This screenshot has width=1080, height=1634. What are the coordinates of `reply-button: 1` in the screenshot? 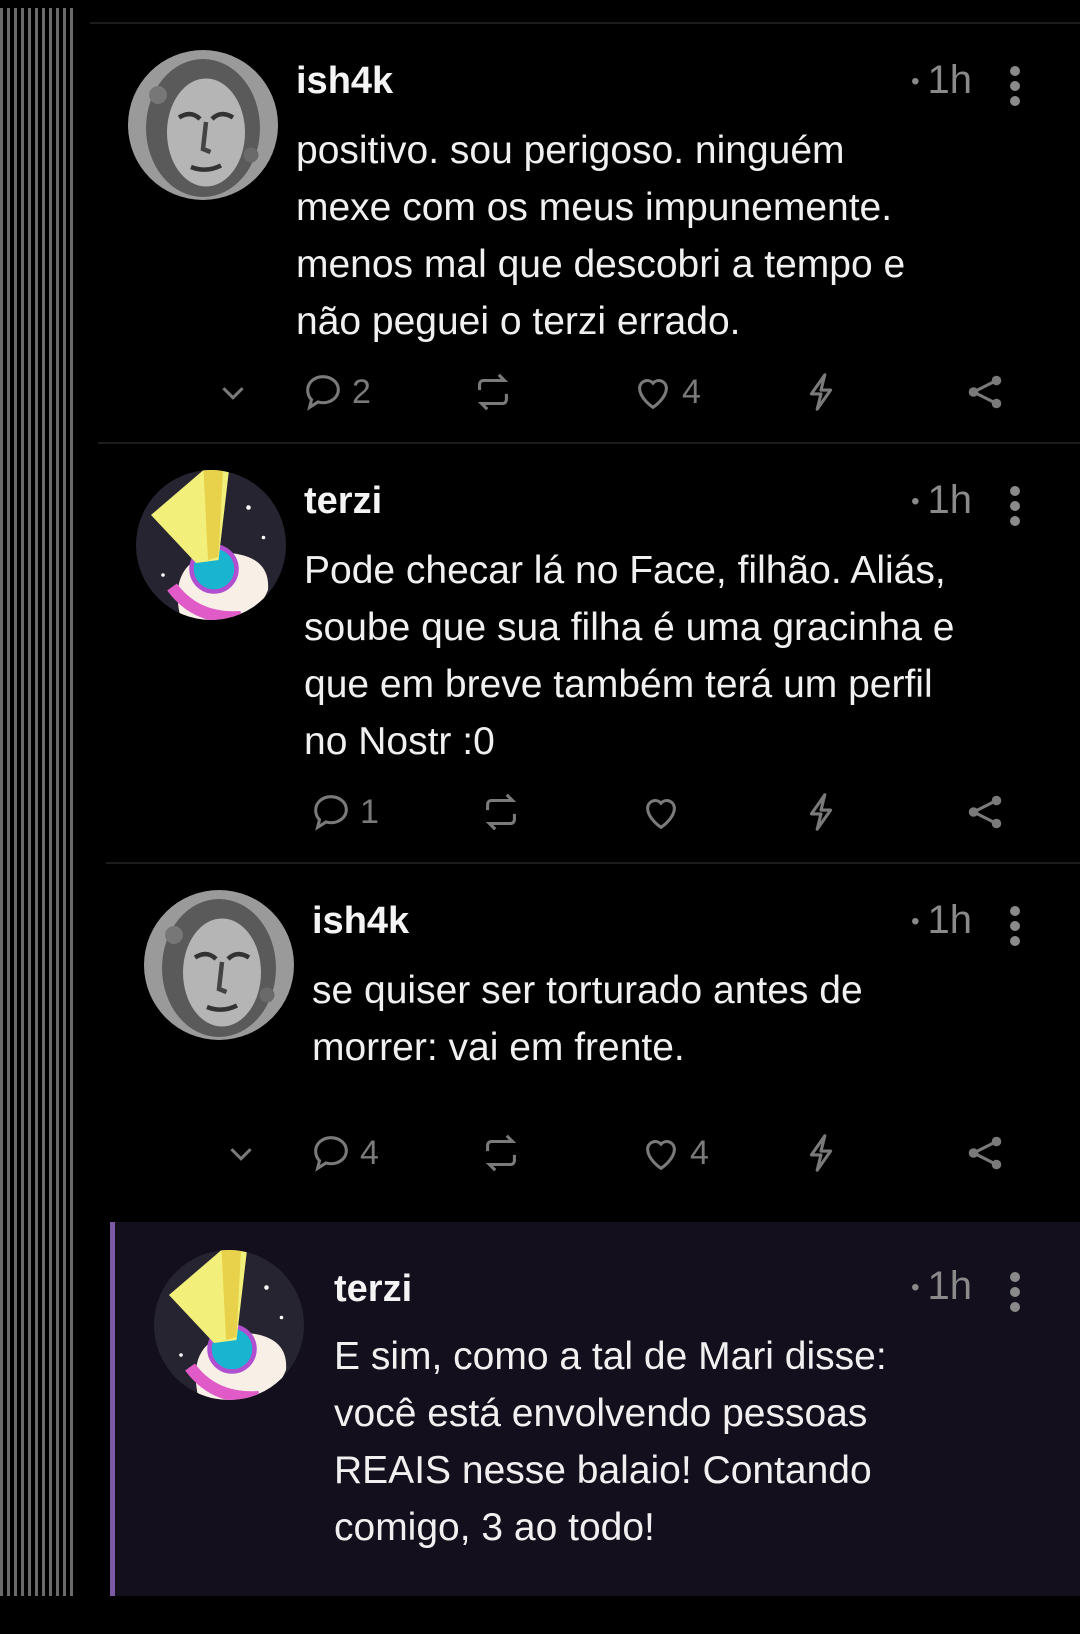 It's located at (343, 812).